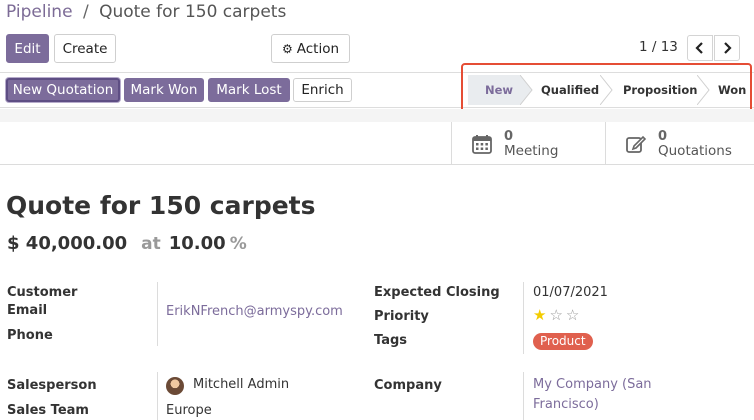 This screenshot has height=420, width=754. I want to click on priority-label: Priority, so click(401, 316).